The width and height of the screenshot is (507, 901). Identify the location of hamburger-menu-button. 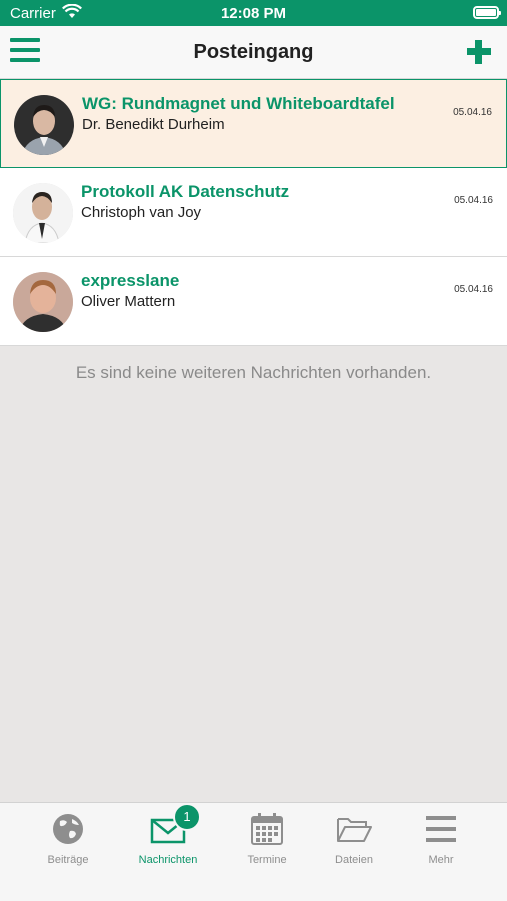
(25, 52).